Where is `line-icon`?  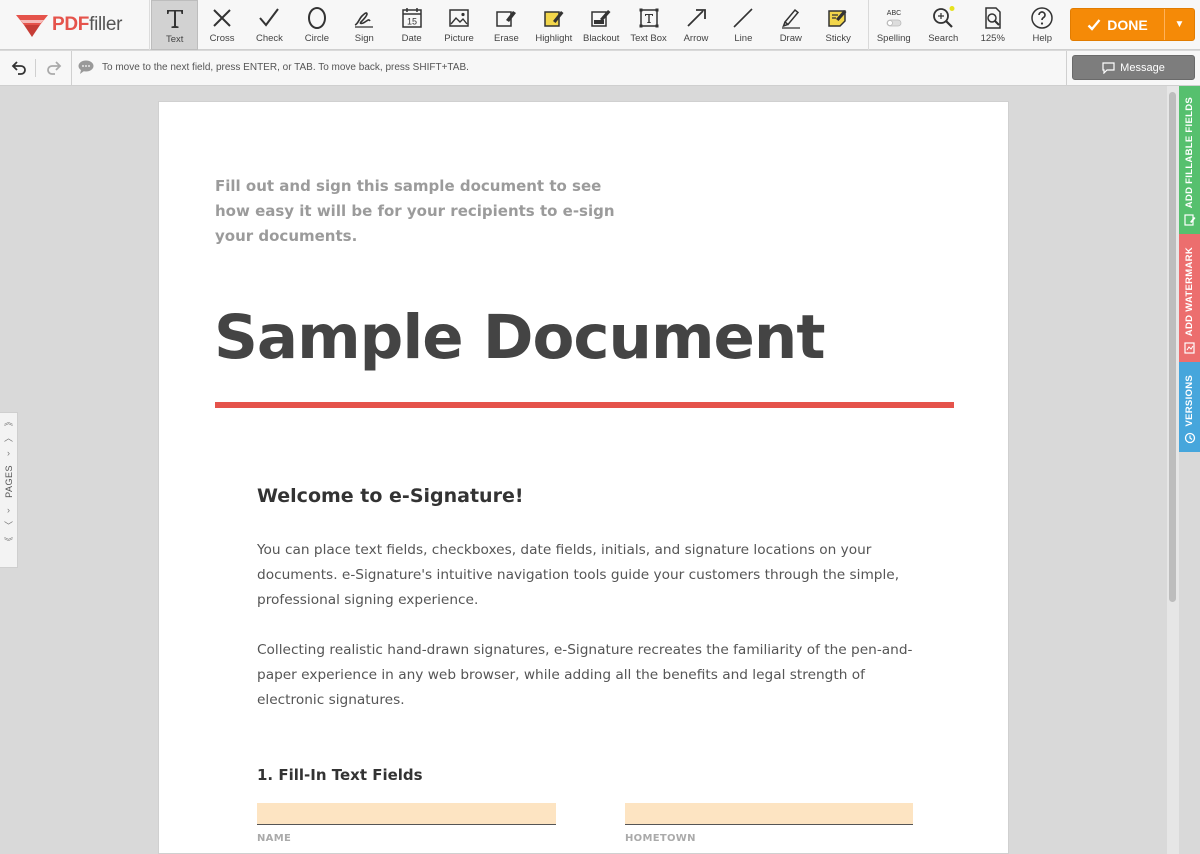 line-icon is located at coordinates (743, 18).